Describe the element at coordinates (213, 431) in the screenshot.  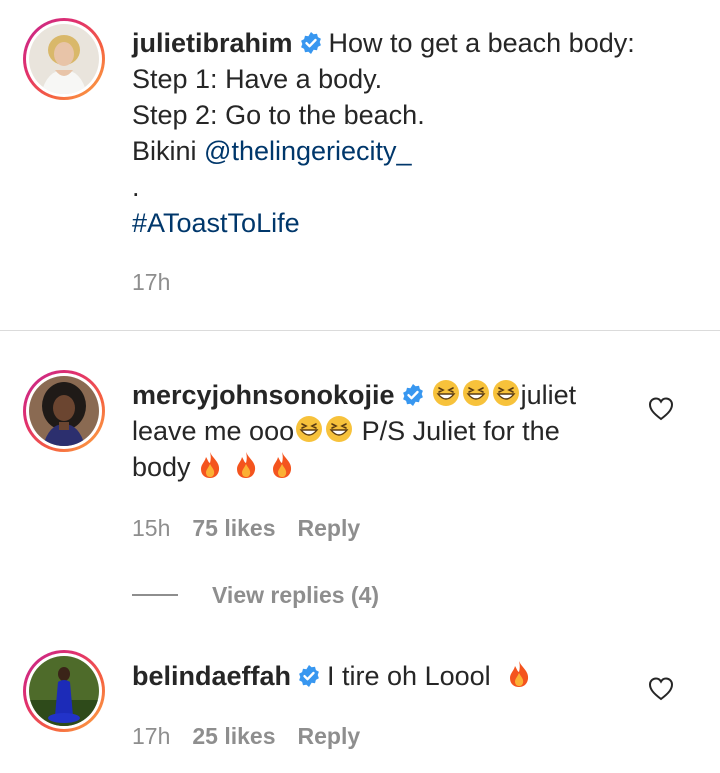
I see `comment-text-part-b: leave me ooo` at that location.